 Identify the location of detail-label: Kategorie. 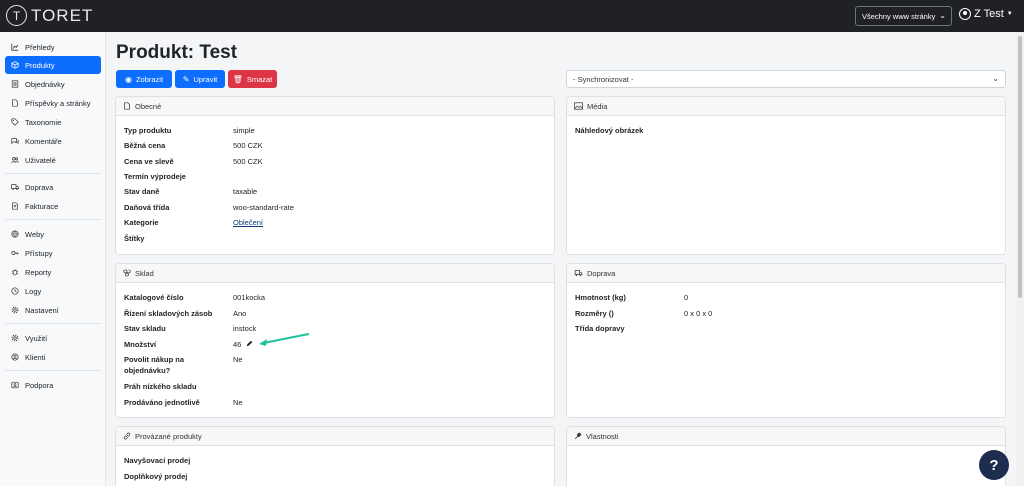
(141, 222).